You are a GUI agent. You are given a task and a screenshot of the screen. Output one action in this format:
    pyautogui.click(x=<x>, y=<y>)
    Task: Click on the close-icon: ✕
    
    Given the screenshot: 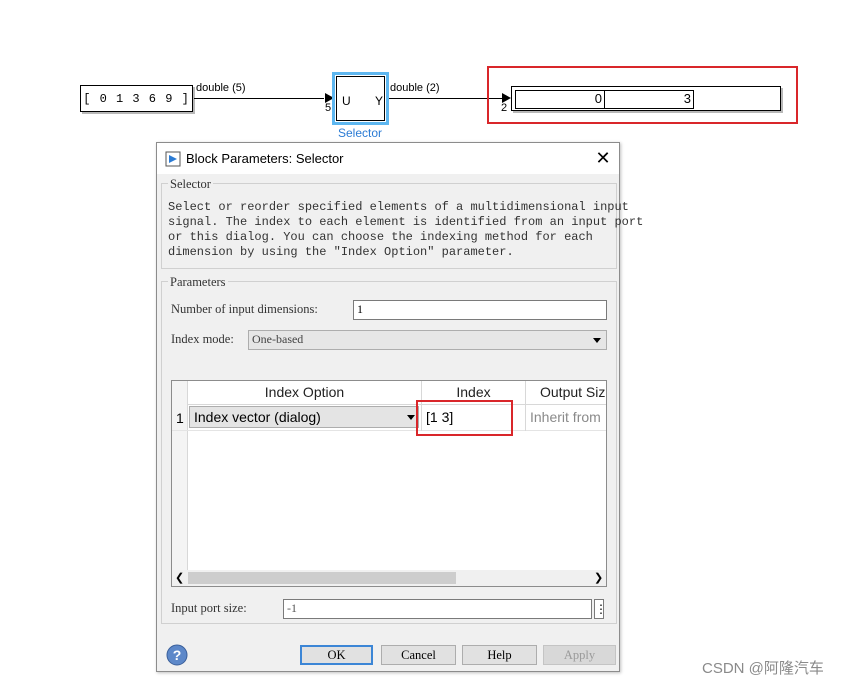 What is the action you would take?
    pyautogui.click(x=603, y=158)
    